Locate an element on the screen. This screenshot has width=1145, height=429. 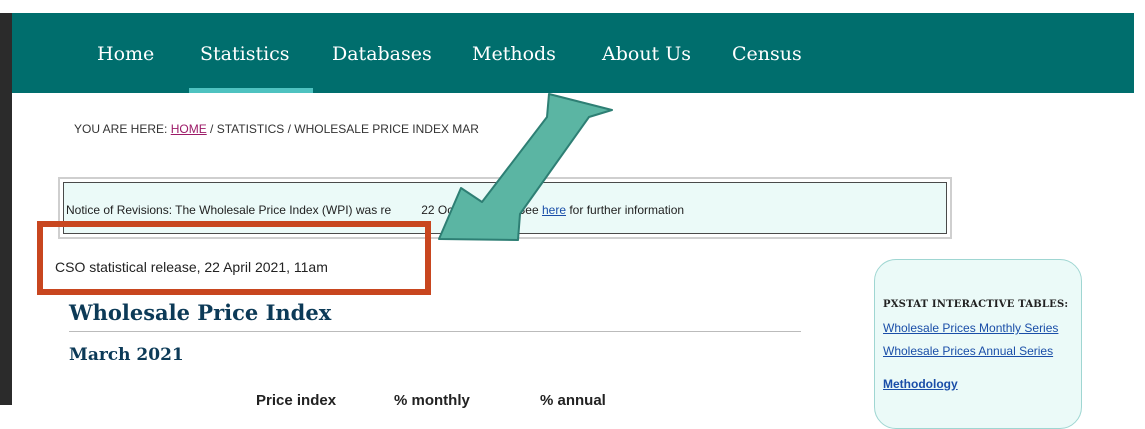
page-subtitle: March 2021 is located at coordinates (126, 355).